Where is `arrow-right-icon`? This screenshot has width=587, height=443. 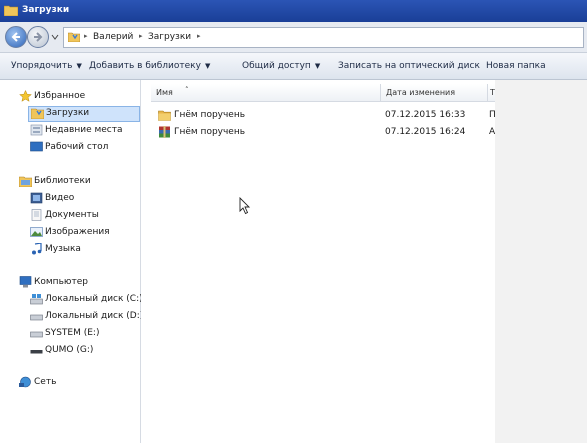 arrow-right-icon is located at coordinates (38, 37).